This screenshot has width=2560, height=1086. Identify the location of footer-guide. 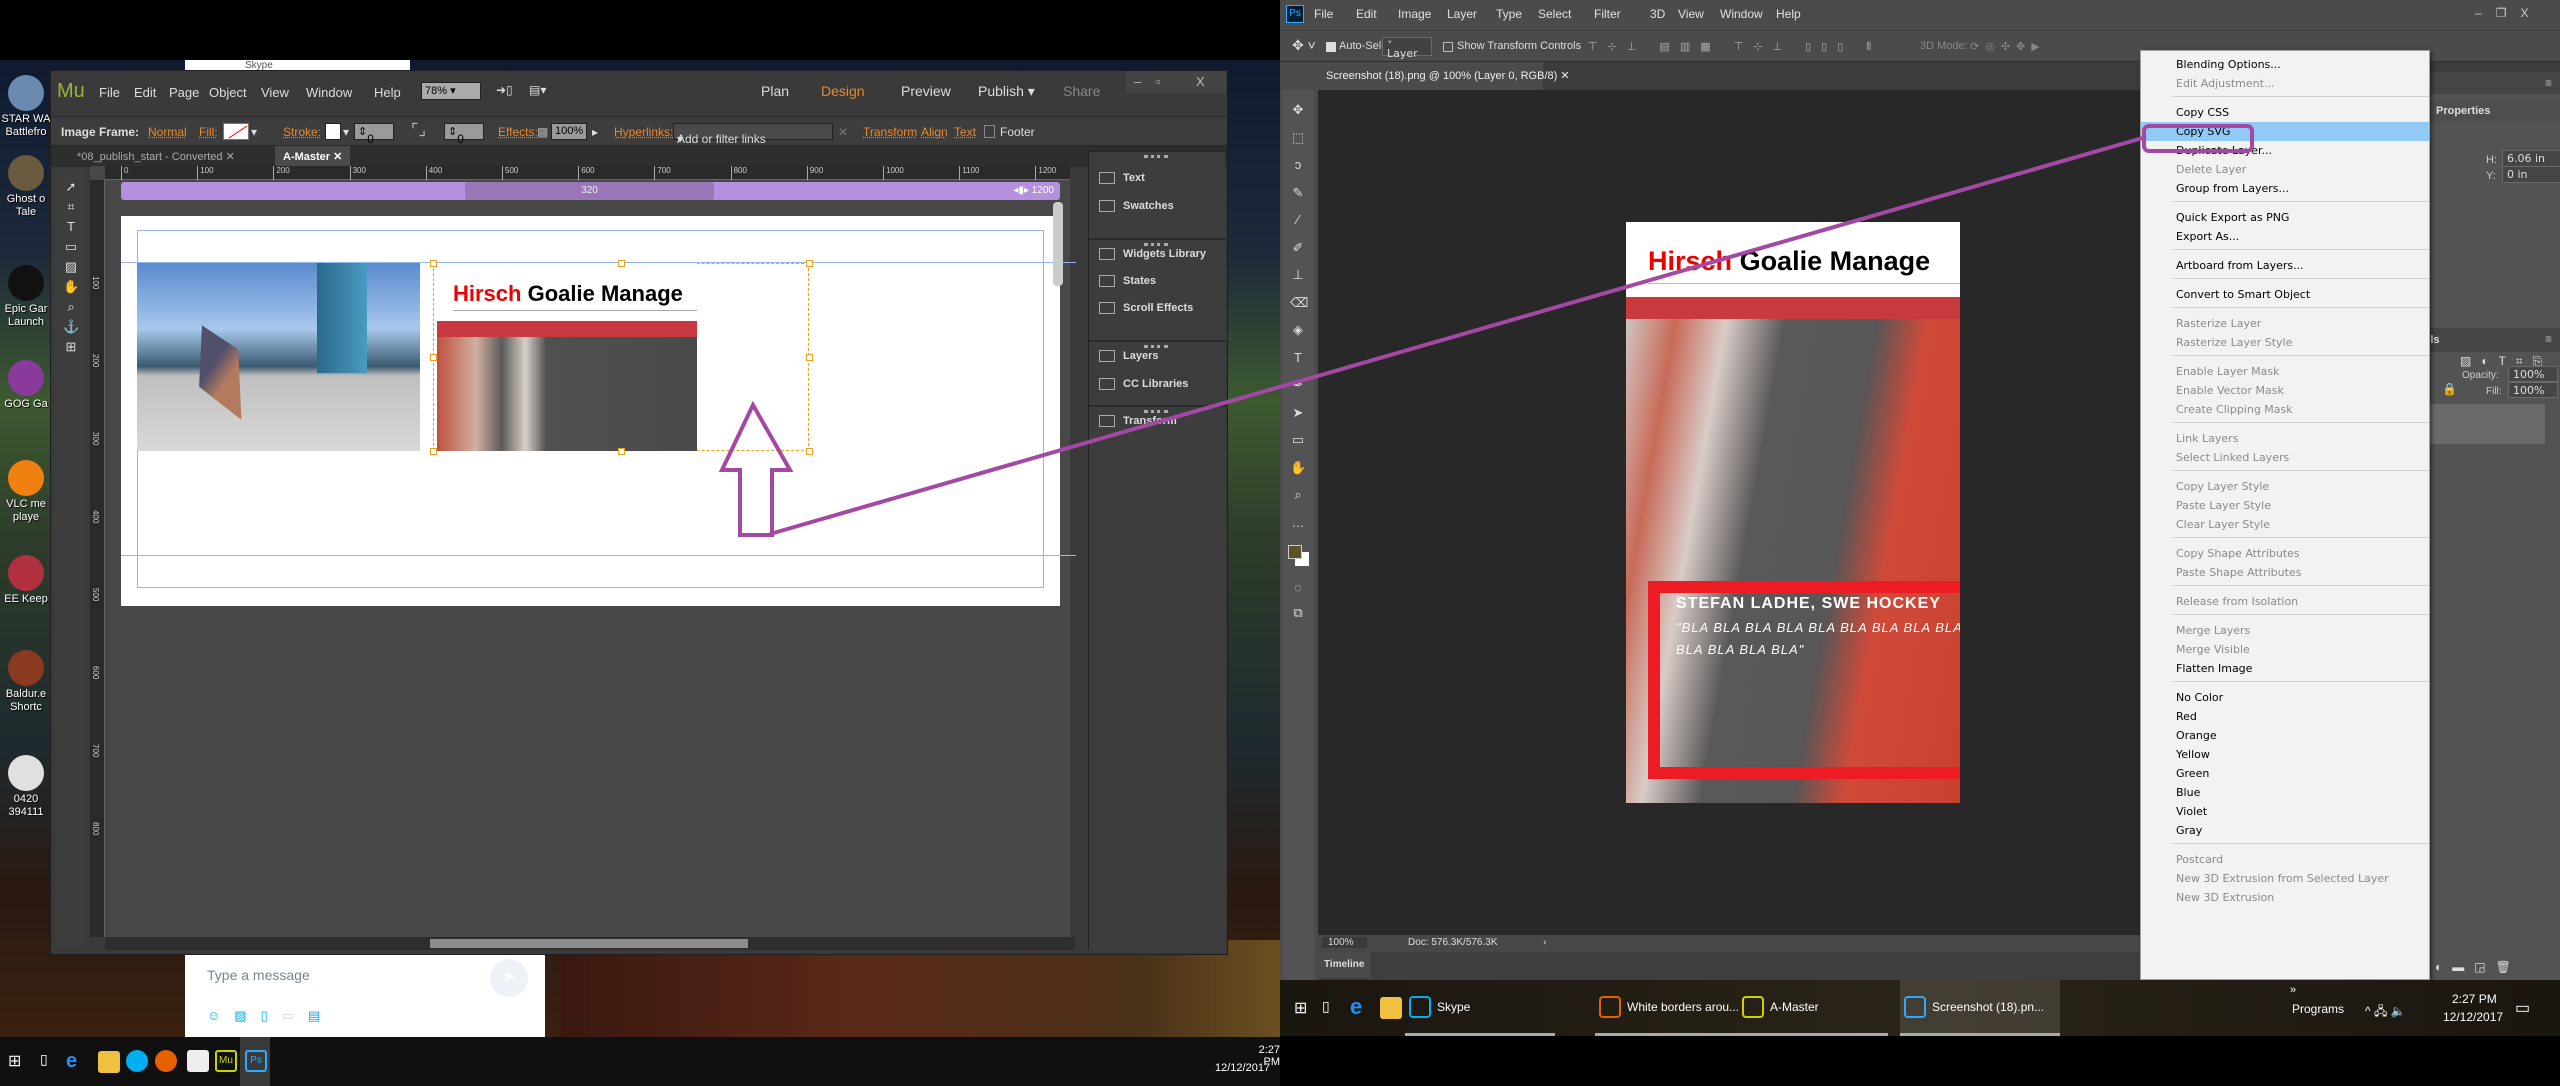
(598, 555).